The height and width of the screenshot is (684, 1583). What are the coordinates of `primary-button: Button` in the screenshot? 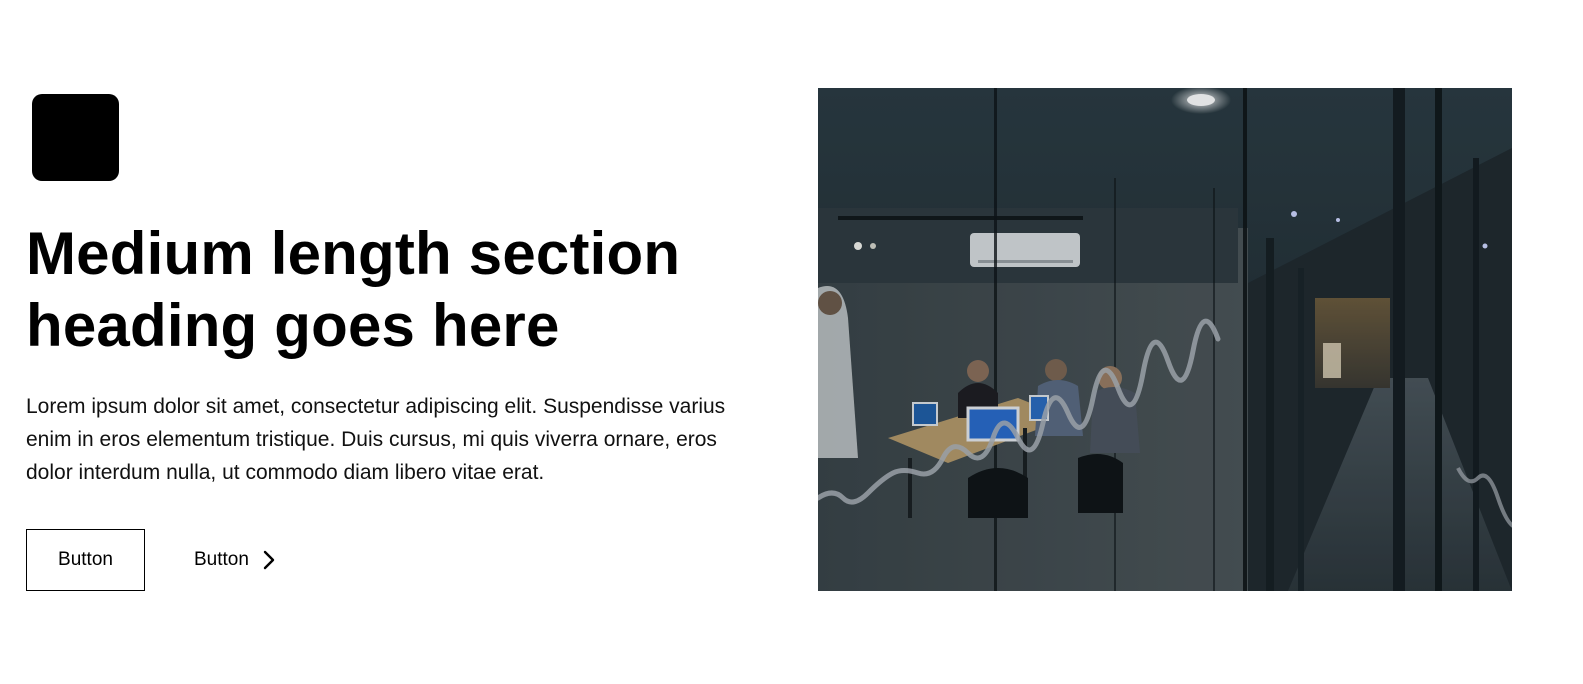 It's located at (85, 560).